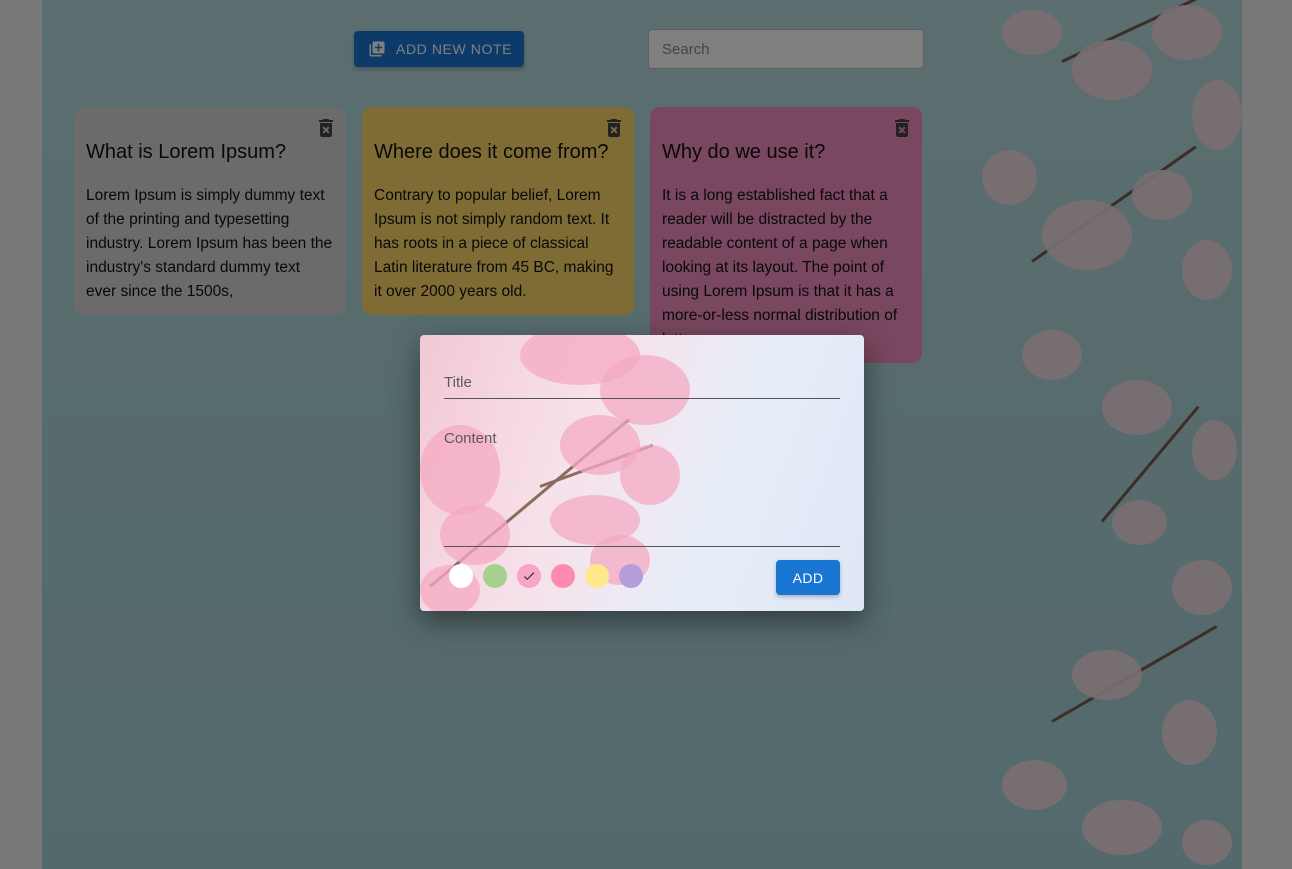 Image resolution: width=1292 pixels, height=869 pixels. Describe the element at coordinates (563, 576) in the screenshot. I see `color-swatch-pink` at that location.